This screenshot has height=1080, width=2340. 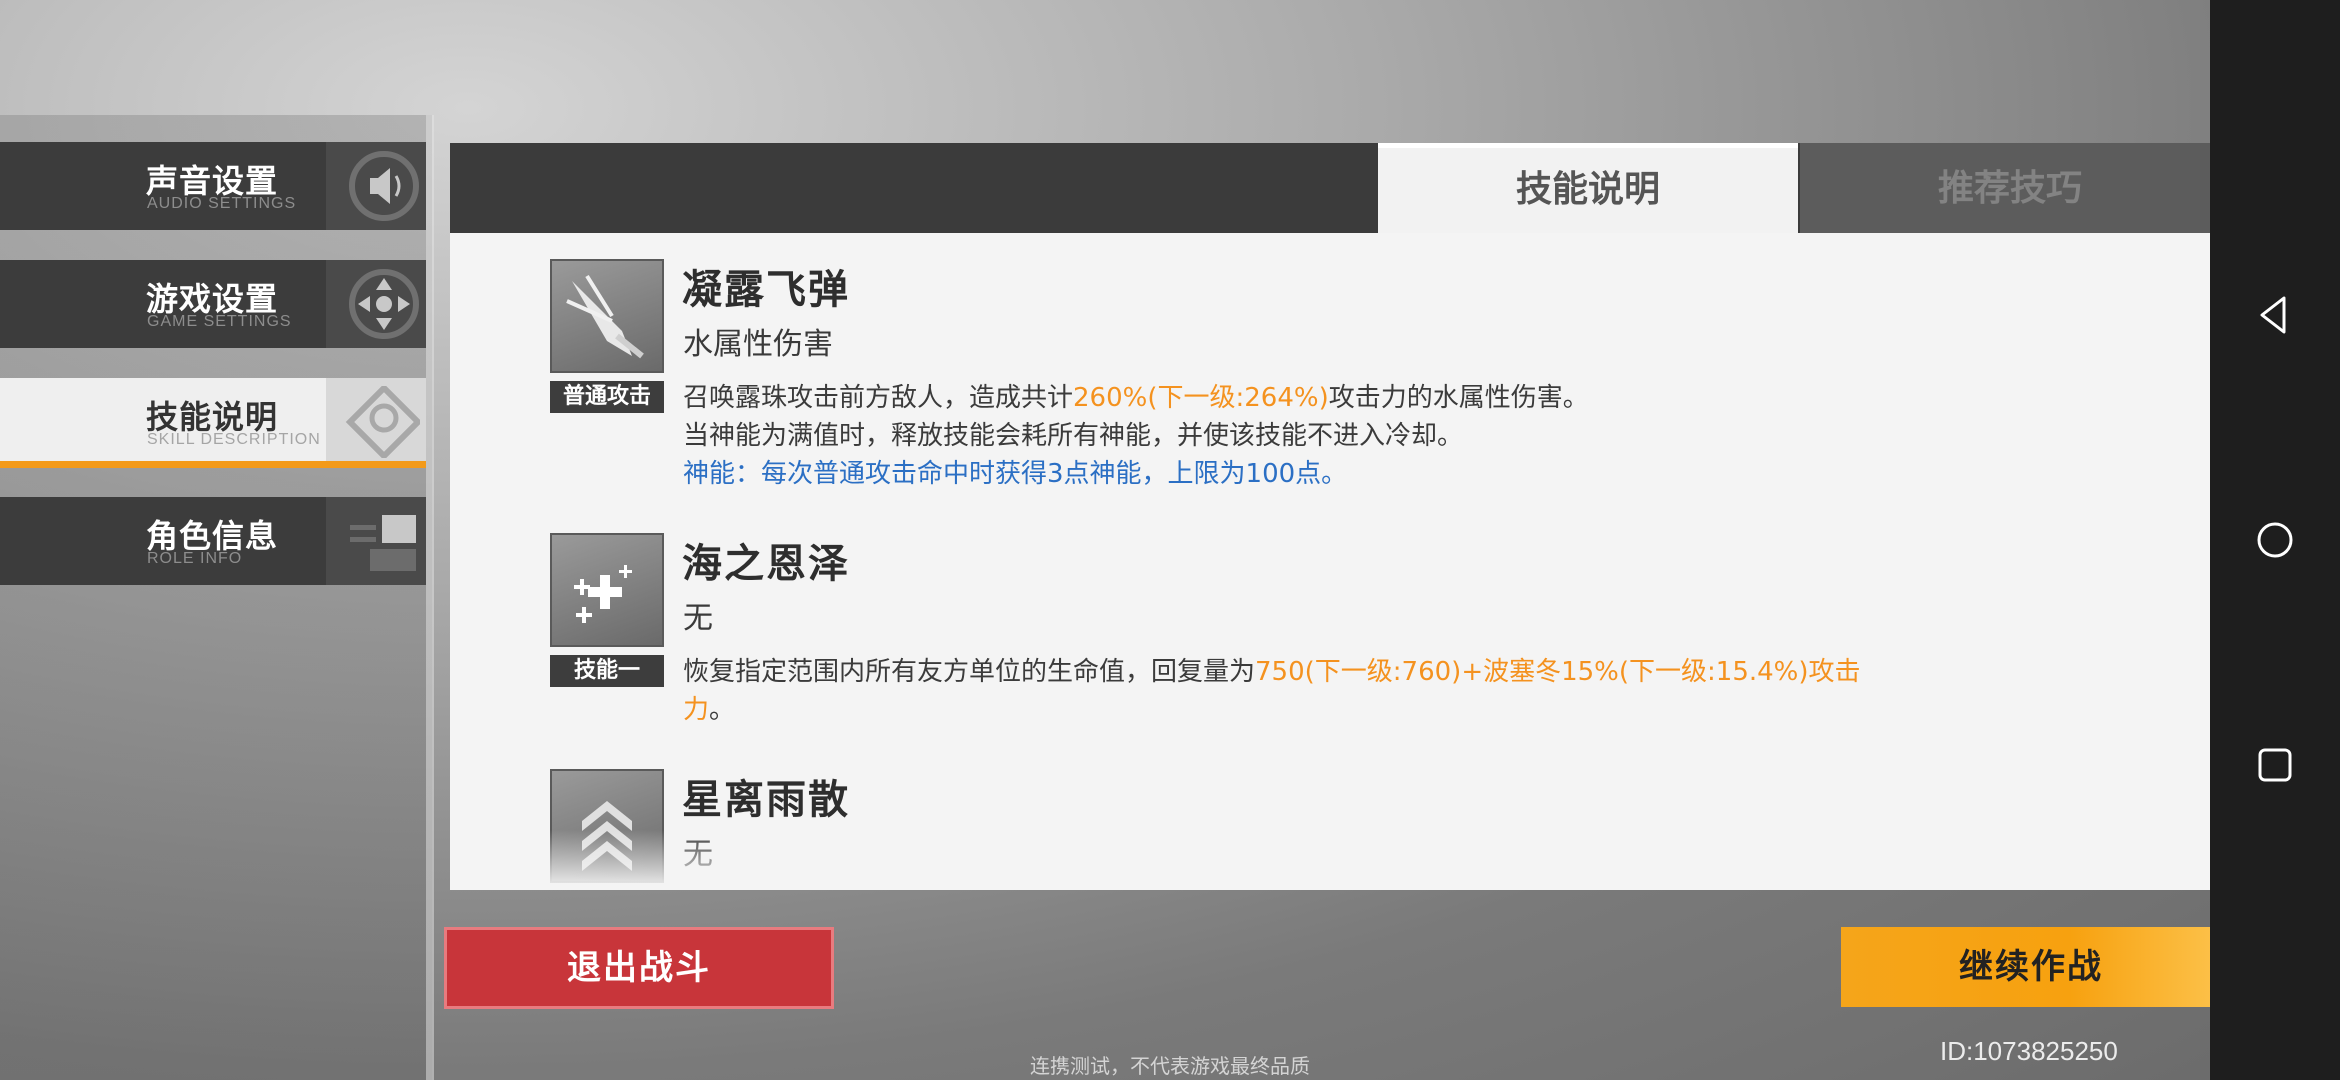 I want to click on continue-battle-button: 继续作战, so click(x=2031, y=967).